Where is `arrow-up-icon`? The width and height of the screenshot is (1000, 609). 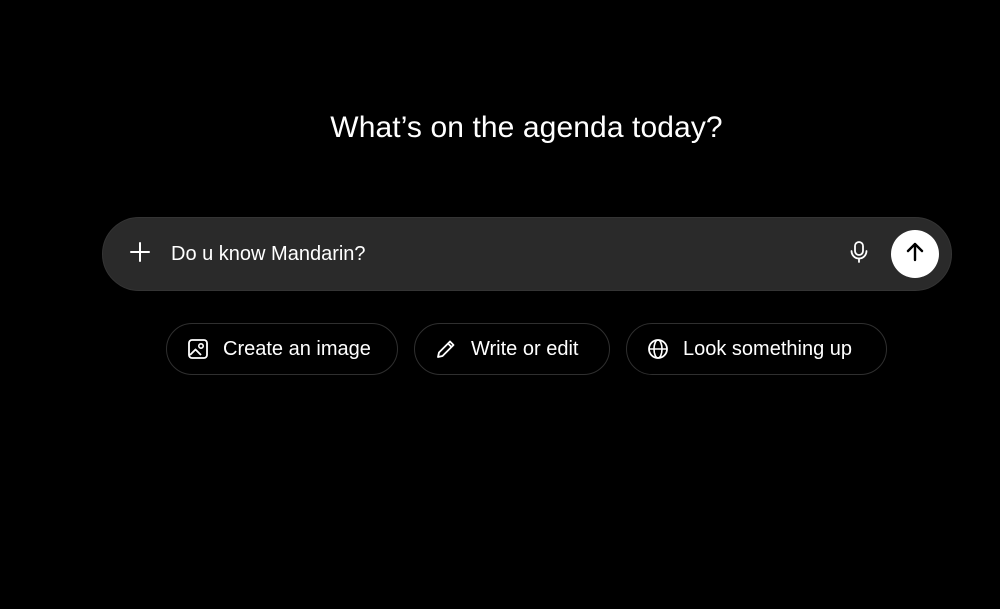 arrow-up-icon is located at coordinates (915, 254).